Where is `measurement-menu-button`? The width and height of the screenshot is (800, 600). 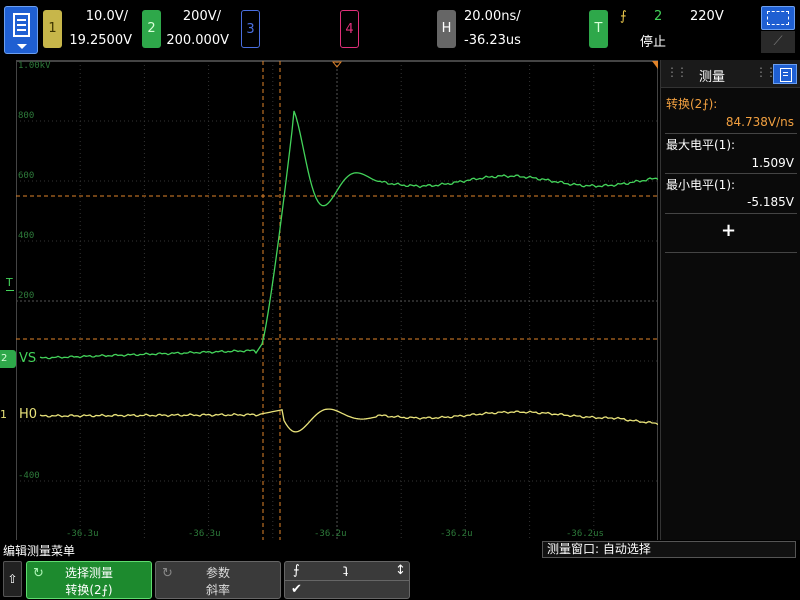
measurement-menu-button is located at coordinates (785, 74).